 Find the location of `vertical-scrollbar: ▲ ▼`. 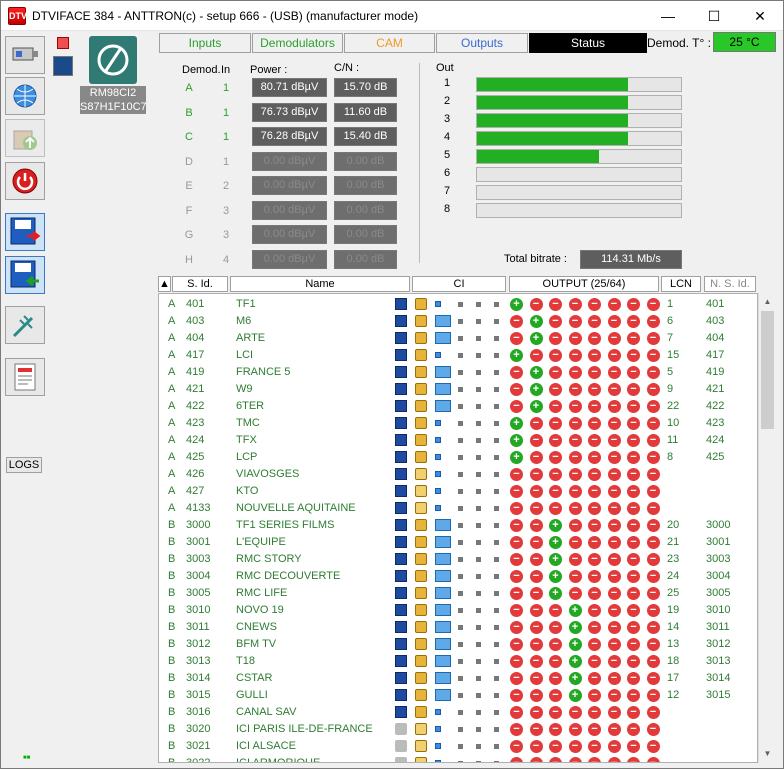

vertical-scrollbar: ▲ ▼ is located at coordinates (766, 528).